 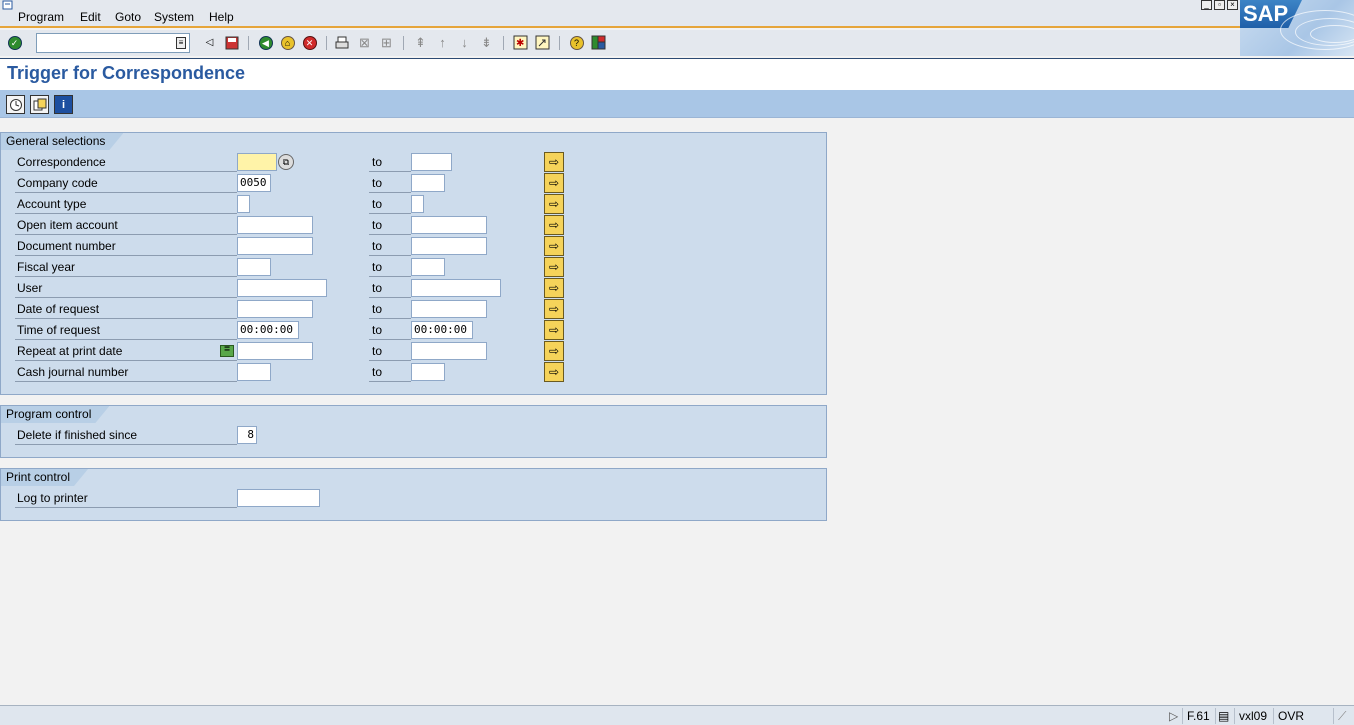 What do you see at coordinates (428, 267) in the screenshot?
I see `fiscal-year-to-input` at bounding box center [428, 267].